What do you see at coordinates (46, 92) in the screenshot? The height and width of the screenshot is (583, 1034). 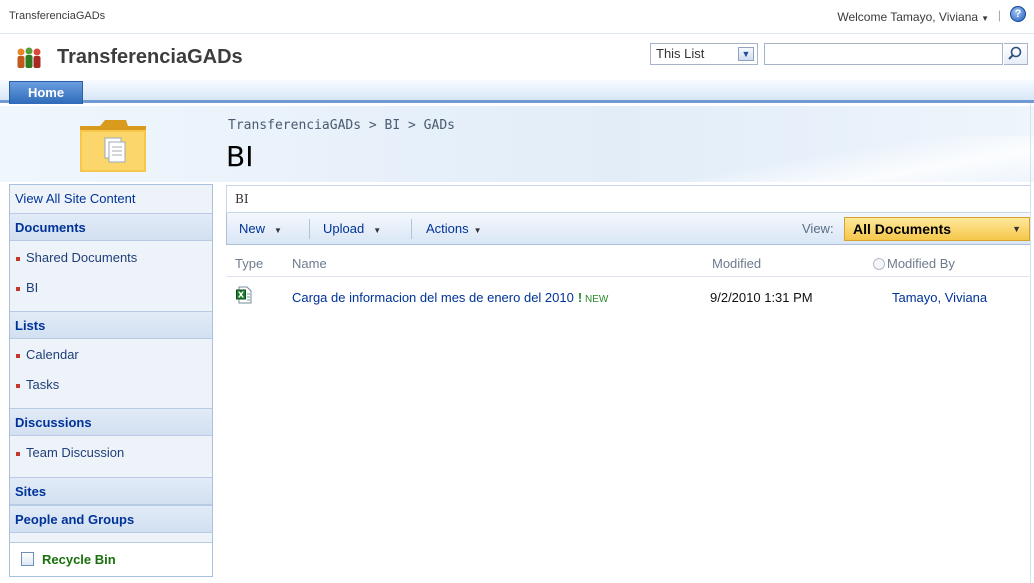 I see `tab-home: Home` at bounding box center [46, 92].